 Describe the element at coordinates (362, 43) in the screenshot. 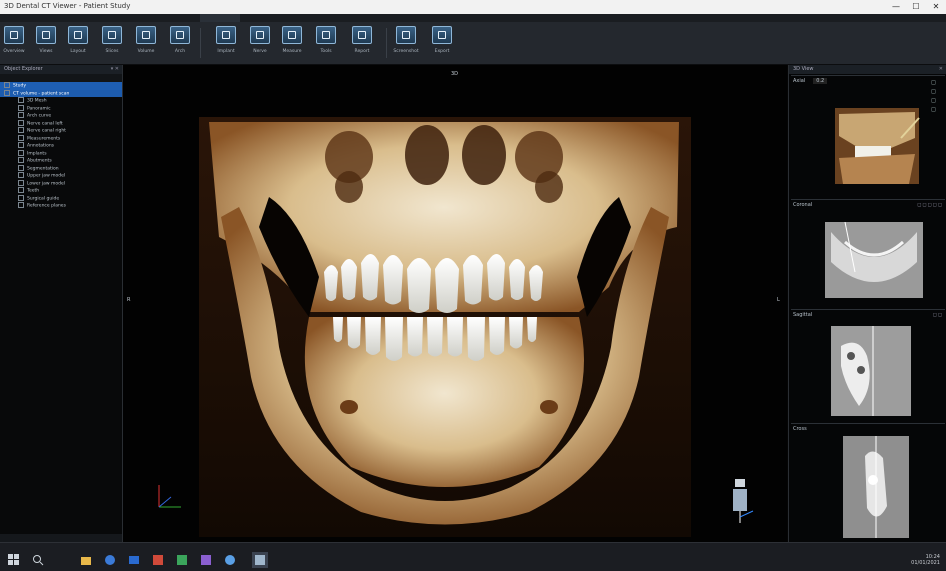

I see `ribbon-button-report: Report` at that location.